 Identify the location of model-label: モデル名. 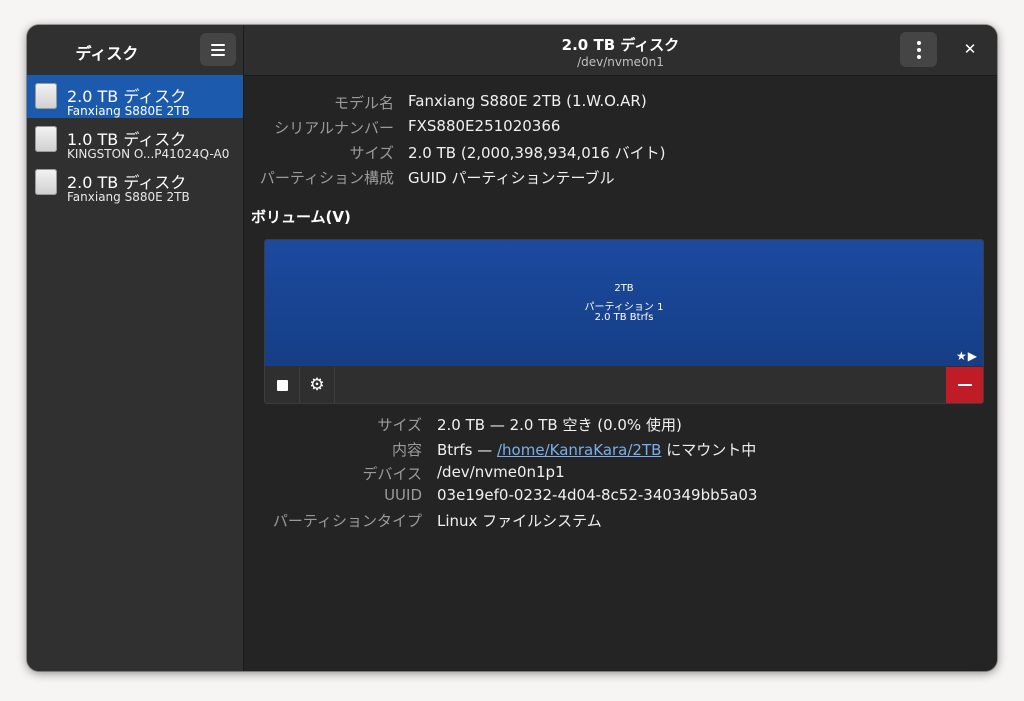
(363, 103).